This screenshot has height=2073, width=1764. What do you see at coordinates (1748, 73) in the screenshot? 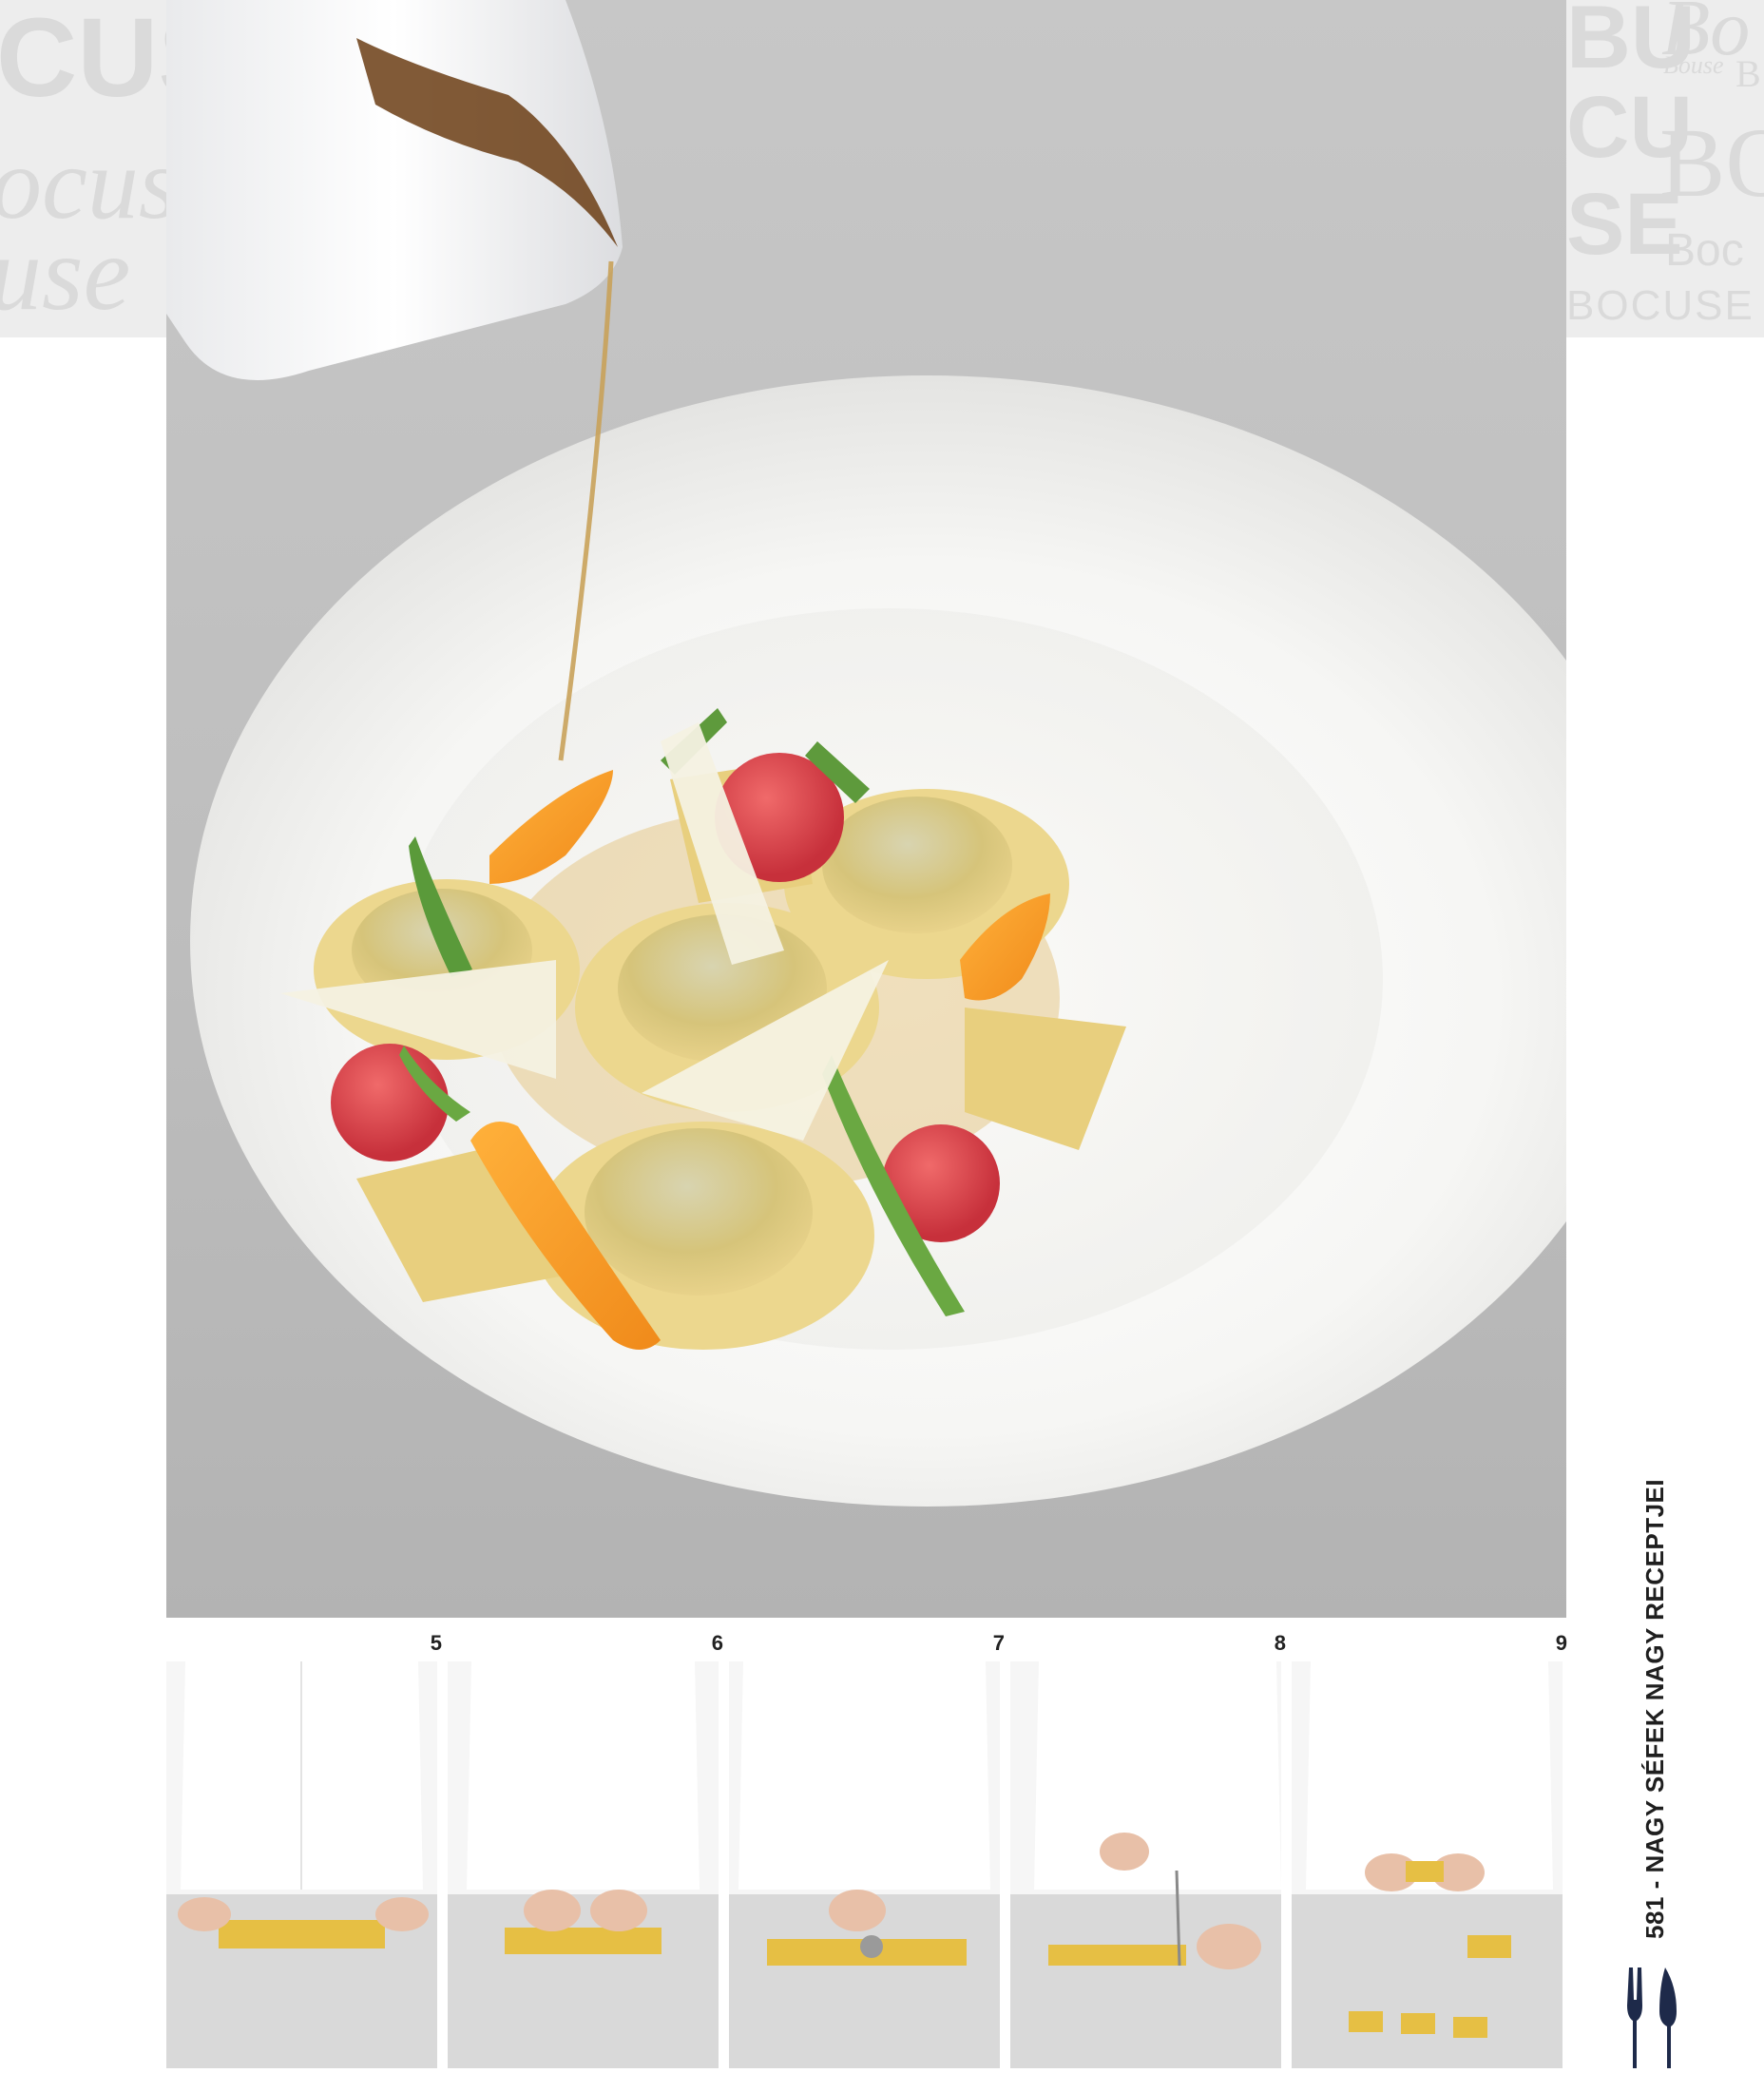
I see `watermark-text: B` at bounding box center [1748, 73].